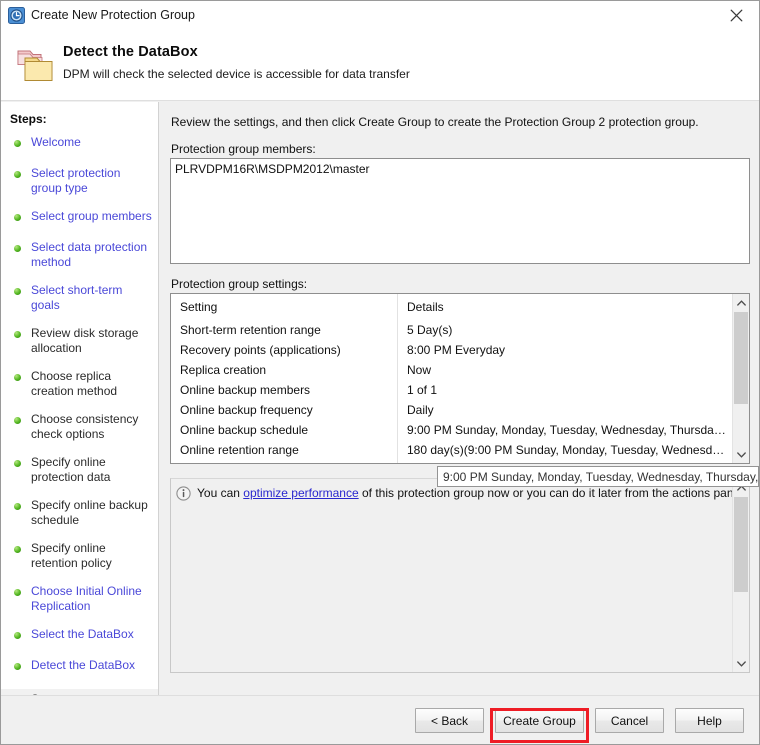  What do you see at coordinates (220, 493) in the screenshot?
I see `info-prefix: You can` at bounding box center [220, 493].